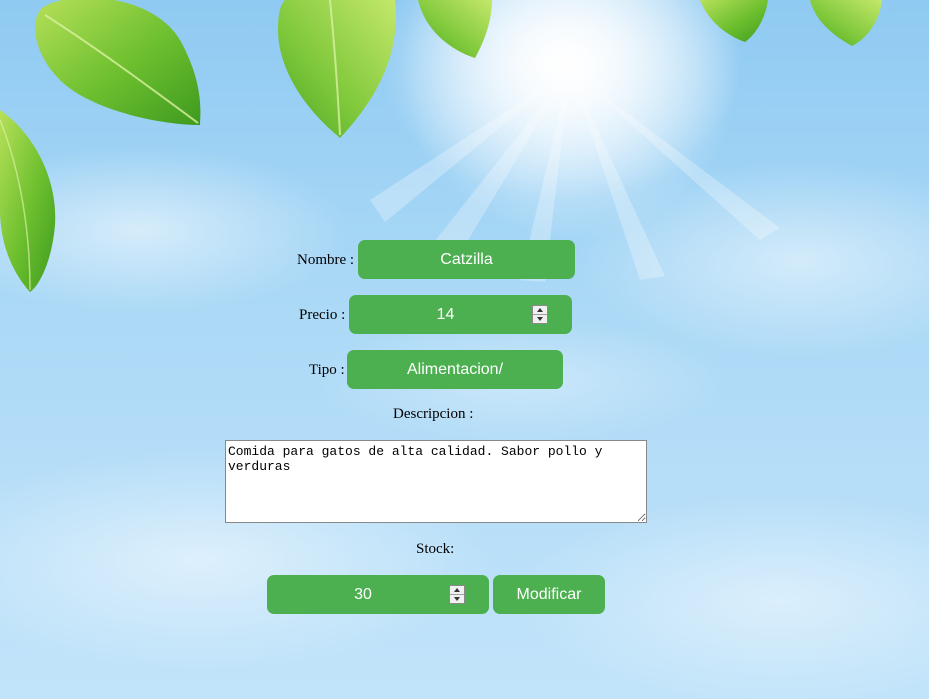 The image size is (929, 699). I want to click on precio-field, so click(460, 314).